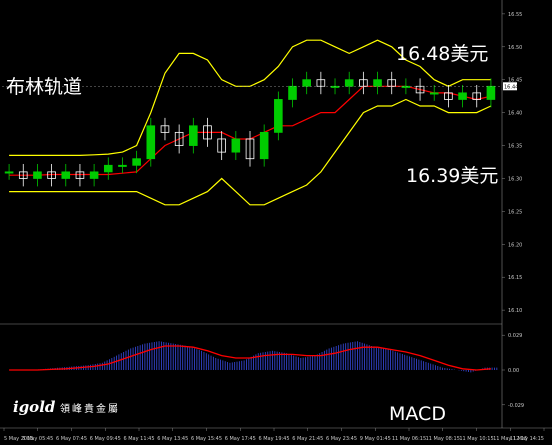  Describe the element at coordinates (307, 439) in the screenshot. I see `time-tick-label: 6 May 21:45` at that location.